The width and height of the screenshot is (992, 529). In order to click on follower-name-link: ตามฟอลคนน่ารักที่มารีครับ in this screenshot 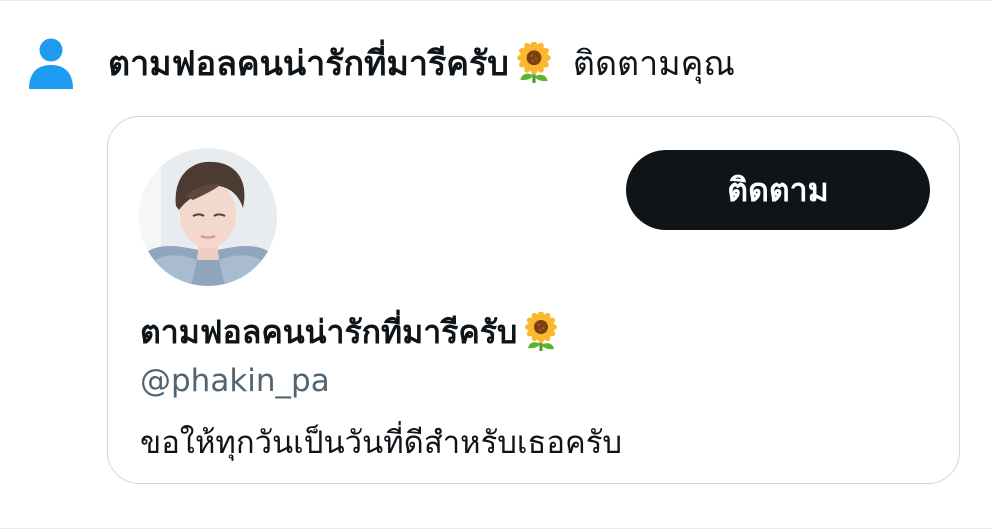, I will do `click(308, 63)`.